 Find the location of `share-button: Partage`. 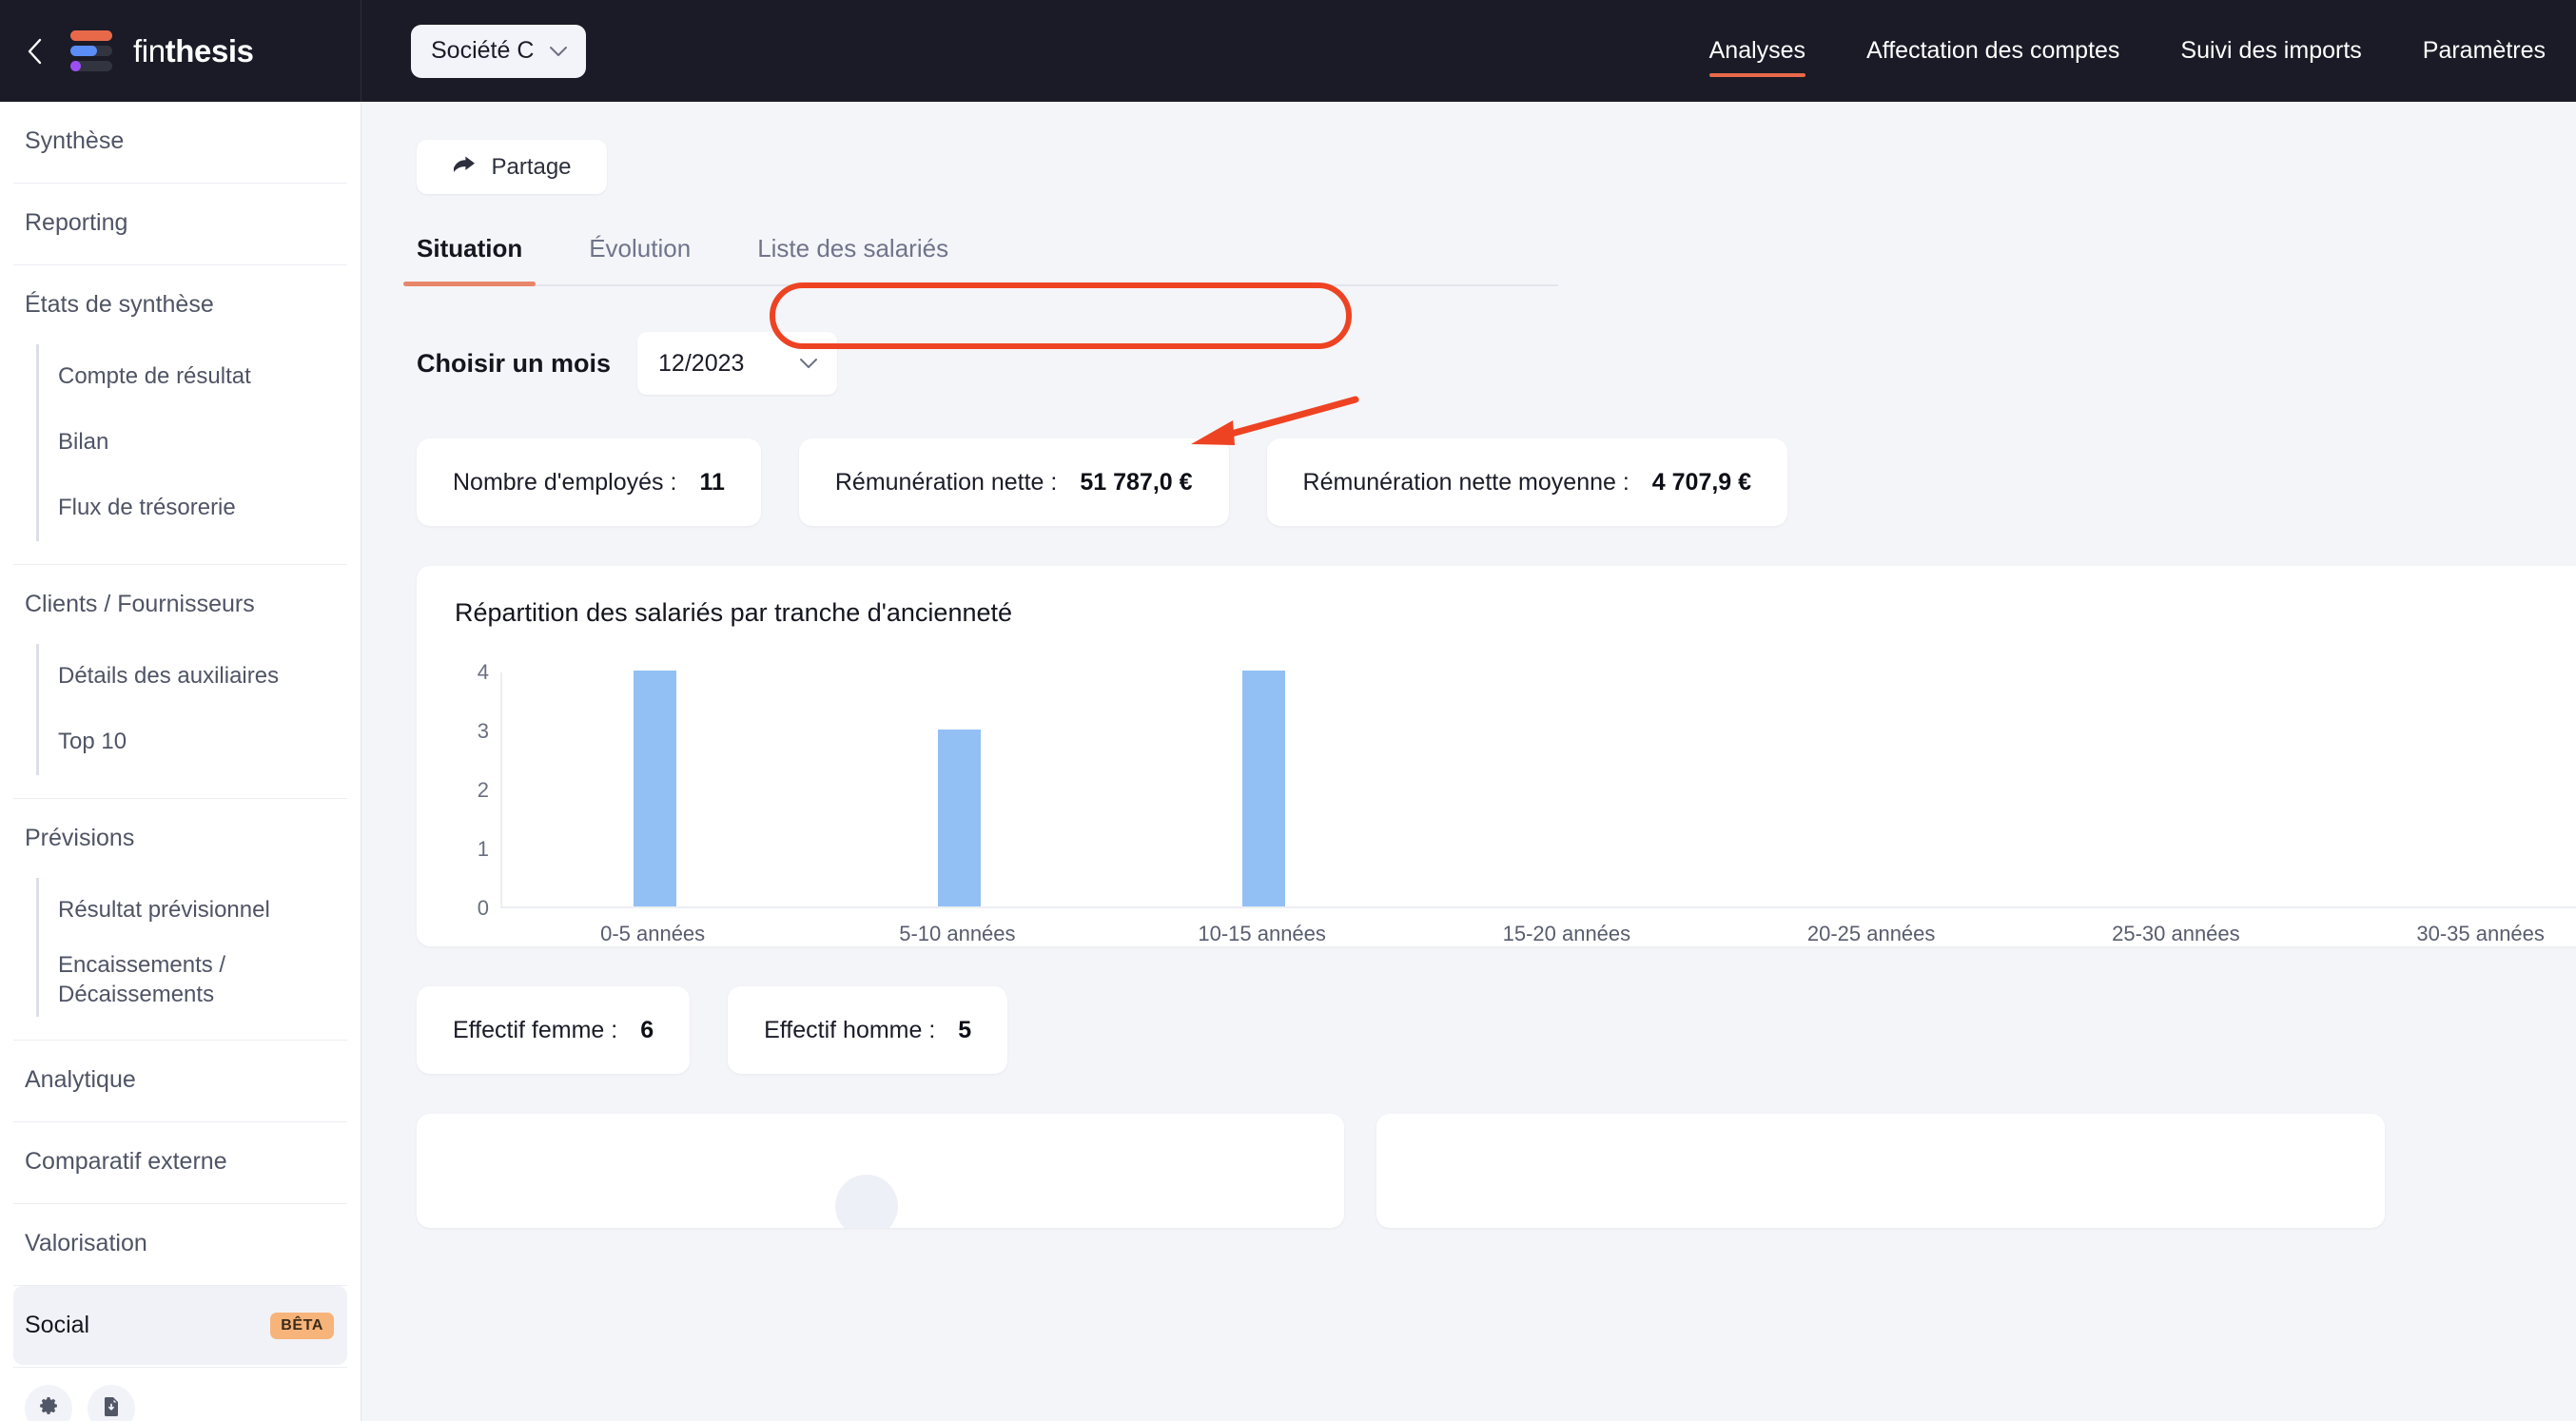

share-button: Partage is located at coordinates (512, 167).